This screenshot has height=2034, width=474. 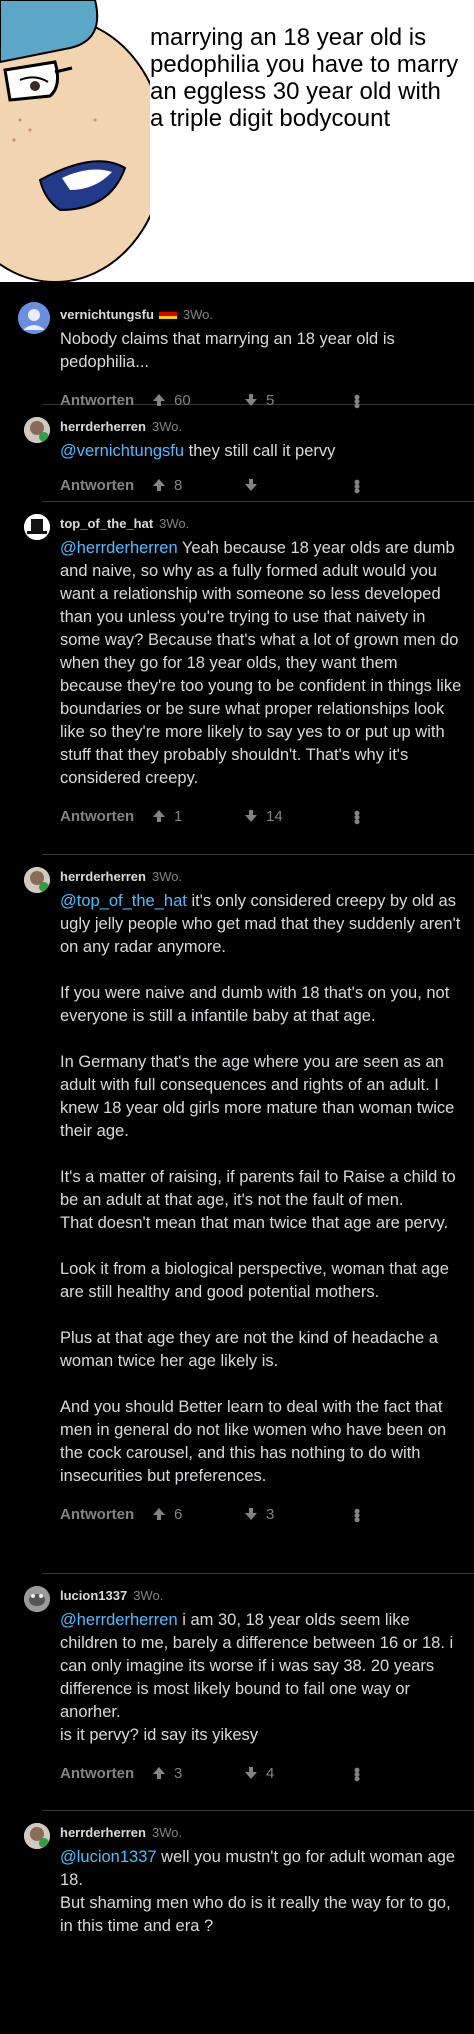 I want to click on comment-actions: Antworten 3 4 •••, so click(x=261, y=1773).